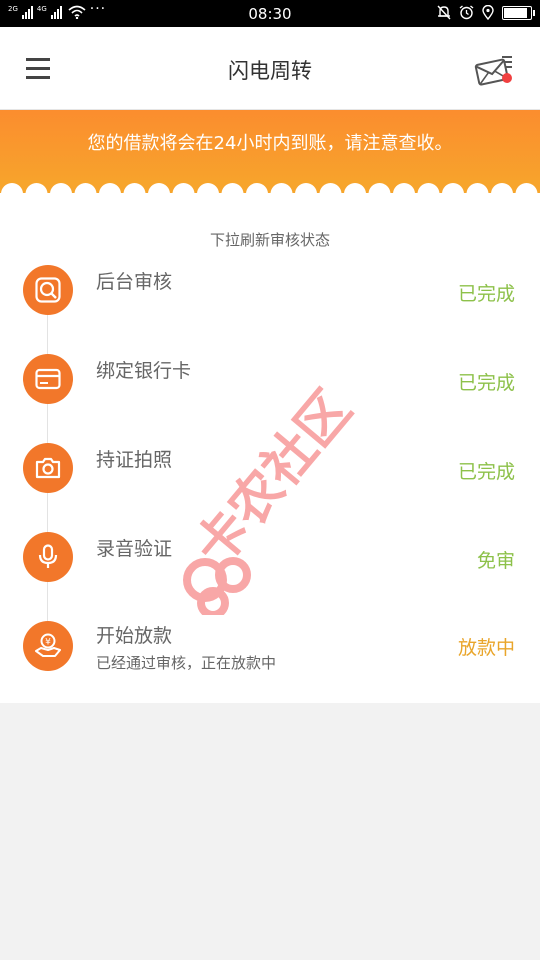 Image resolution: width=540 pixels, height=960 pixels. I want to click on status-bar: 2G 4G ··· 08:30, so click(270, 13).